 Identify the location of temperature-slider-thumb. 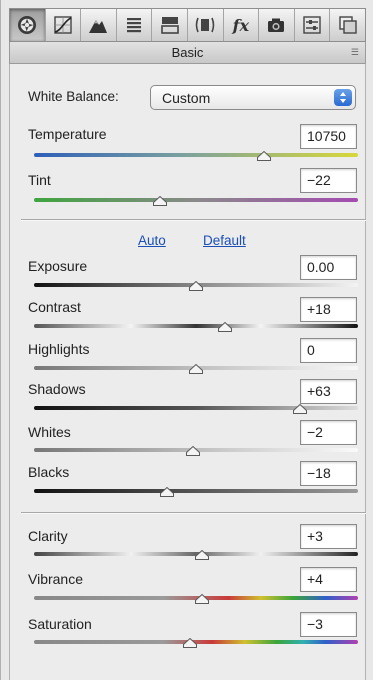
(264, 156).